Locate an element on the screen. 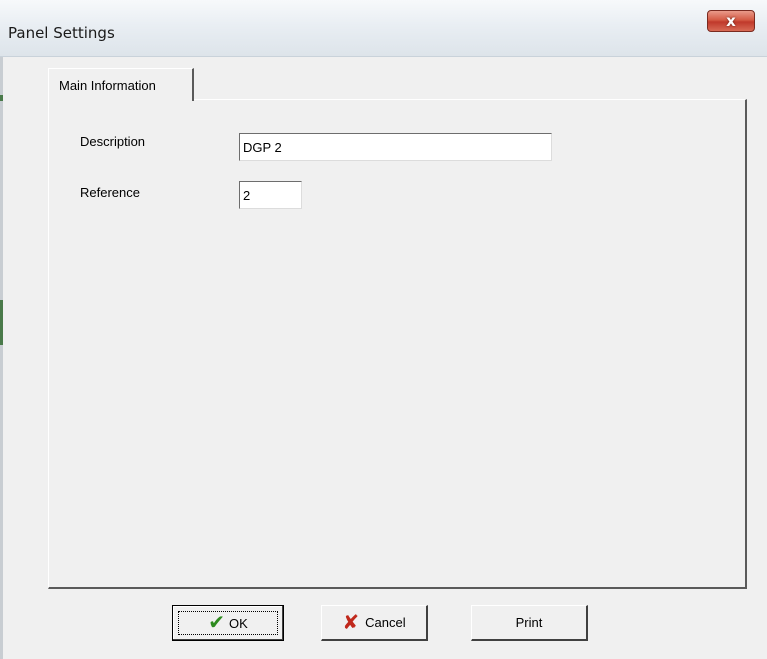 Image resolution: width=767 pixels, height=659 pixels. print-button-content: Print is located at coordinates (529, 622).